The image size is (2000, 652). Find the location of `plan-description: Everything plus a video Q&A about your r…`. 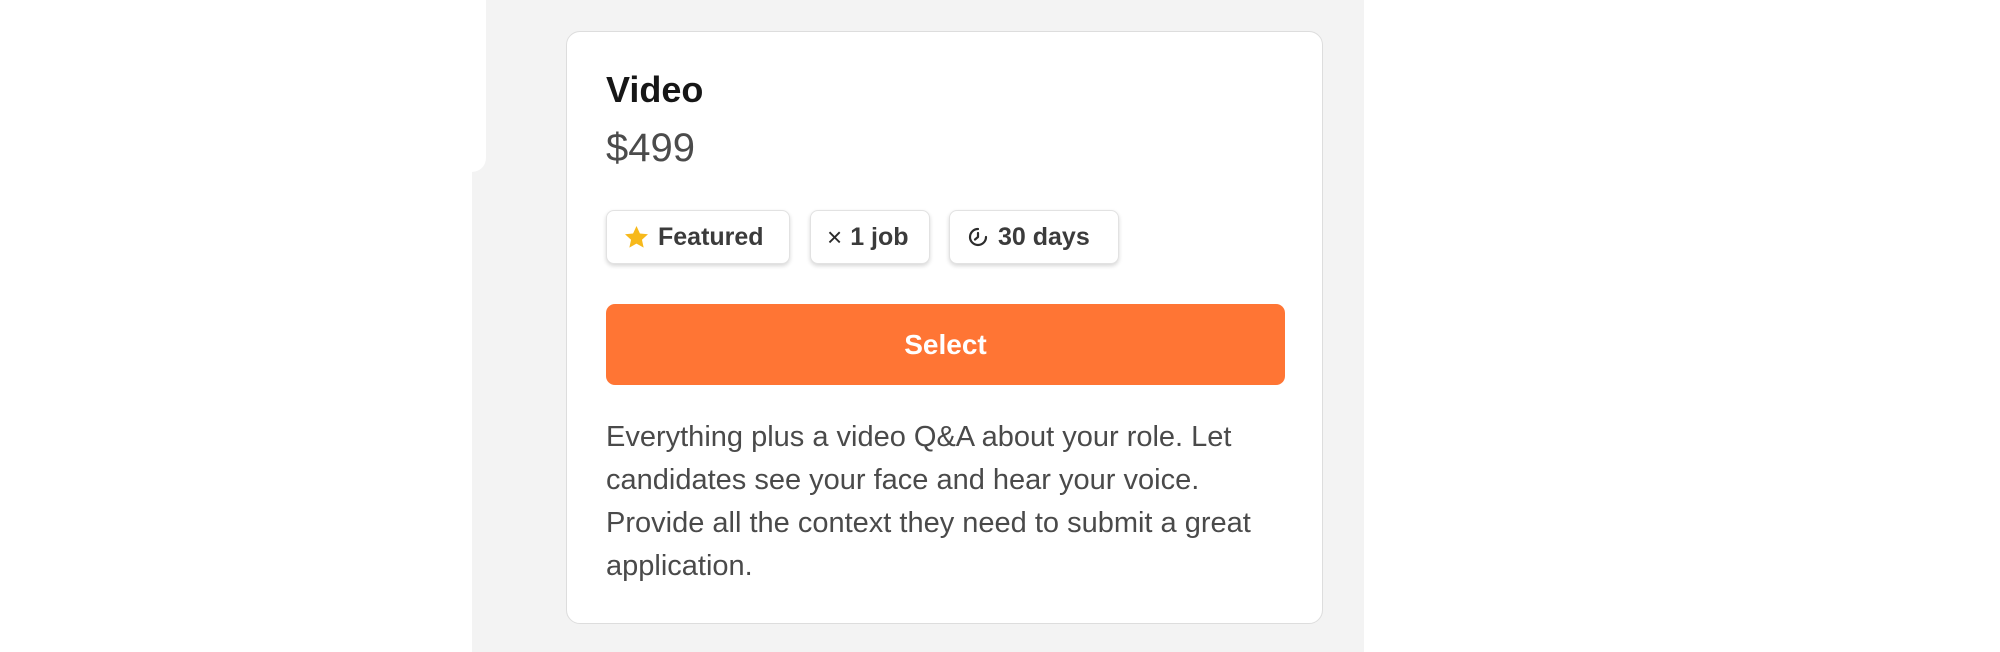

plan-description: Everything plus a video Q&A about your r… is located at coordinates (928, 501).